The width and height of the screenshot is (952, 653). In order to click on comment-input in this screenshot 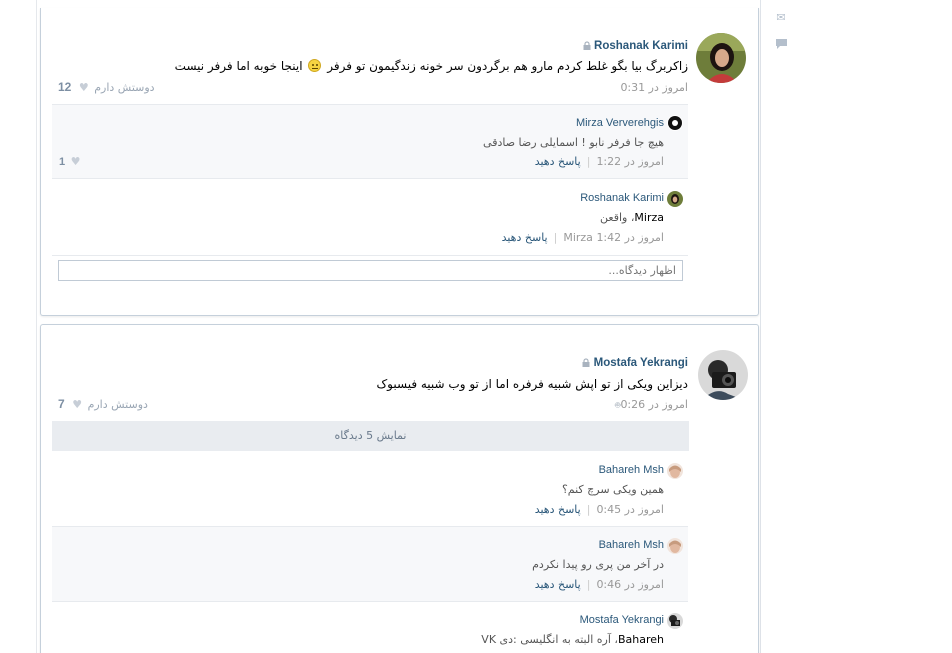, I will do `click(370, 270)`.